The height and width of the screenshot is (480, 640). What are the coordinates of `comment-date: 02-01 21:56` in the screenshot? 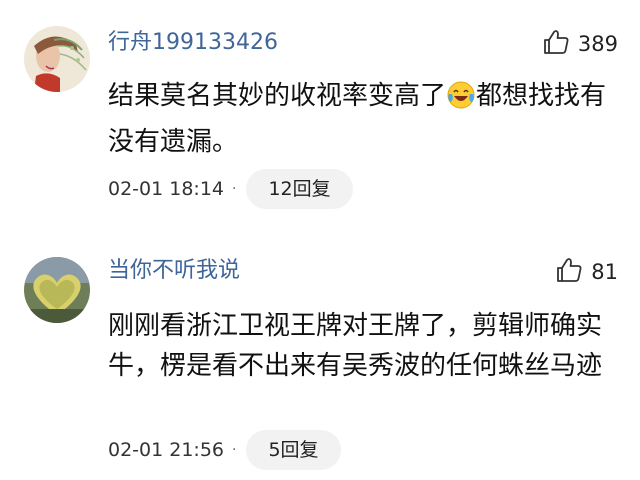 It's located at (166, 450).